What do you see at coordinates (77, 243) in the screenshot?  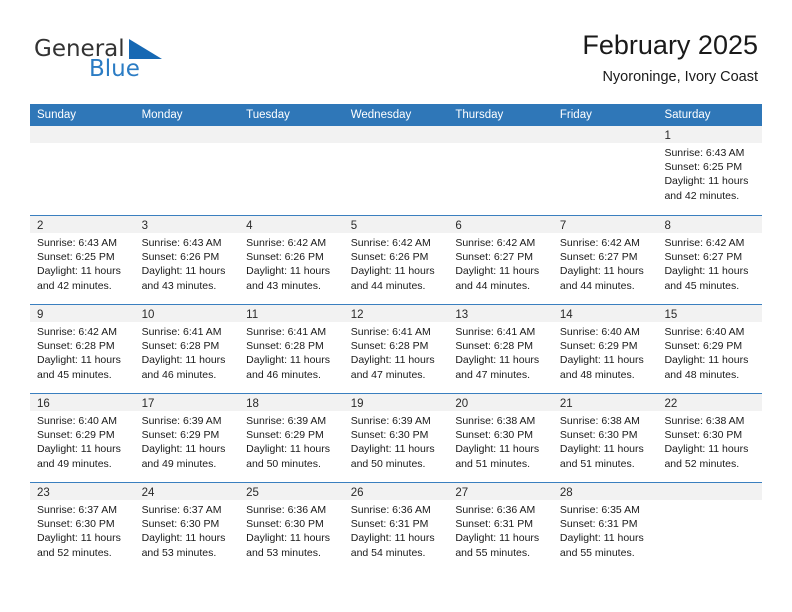 I see `sunrise-text: Sunrise: 6:43 AM` at bounding box center [77, 243].